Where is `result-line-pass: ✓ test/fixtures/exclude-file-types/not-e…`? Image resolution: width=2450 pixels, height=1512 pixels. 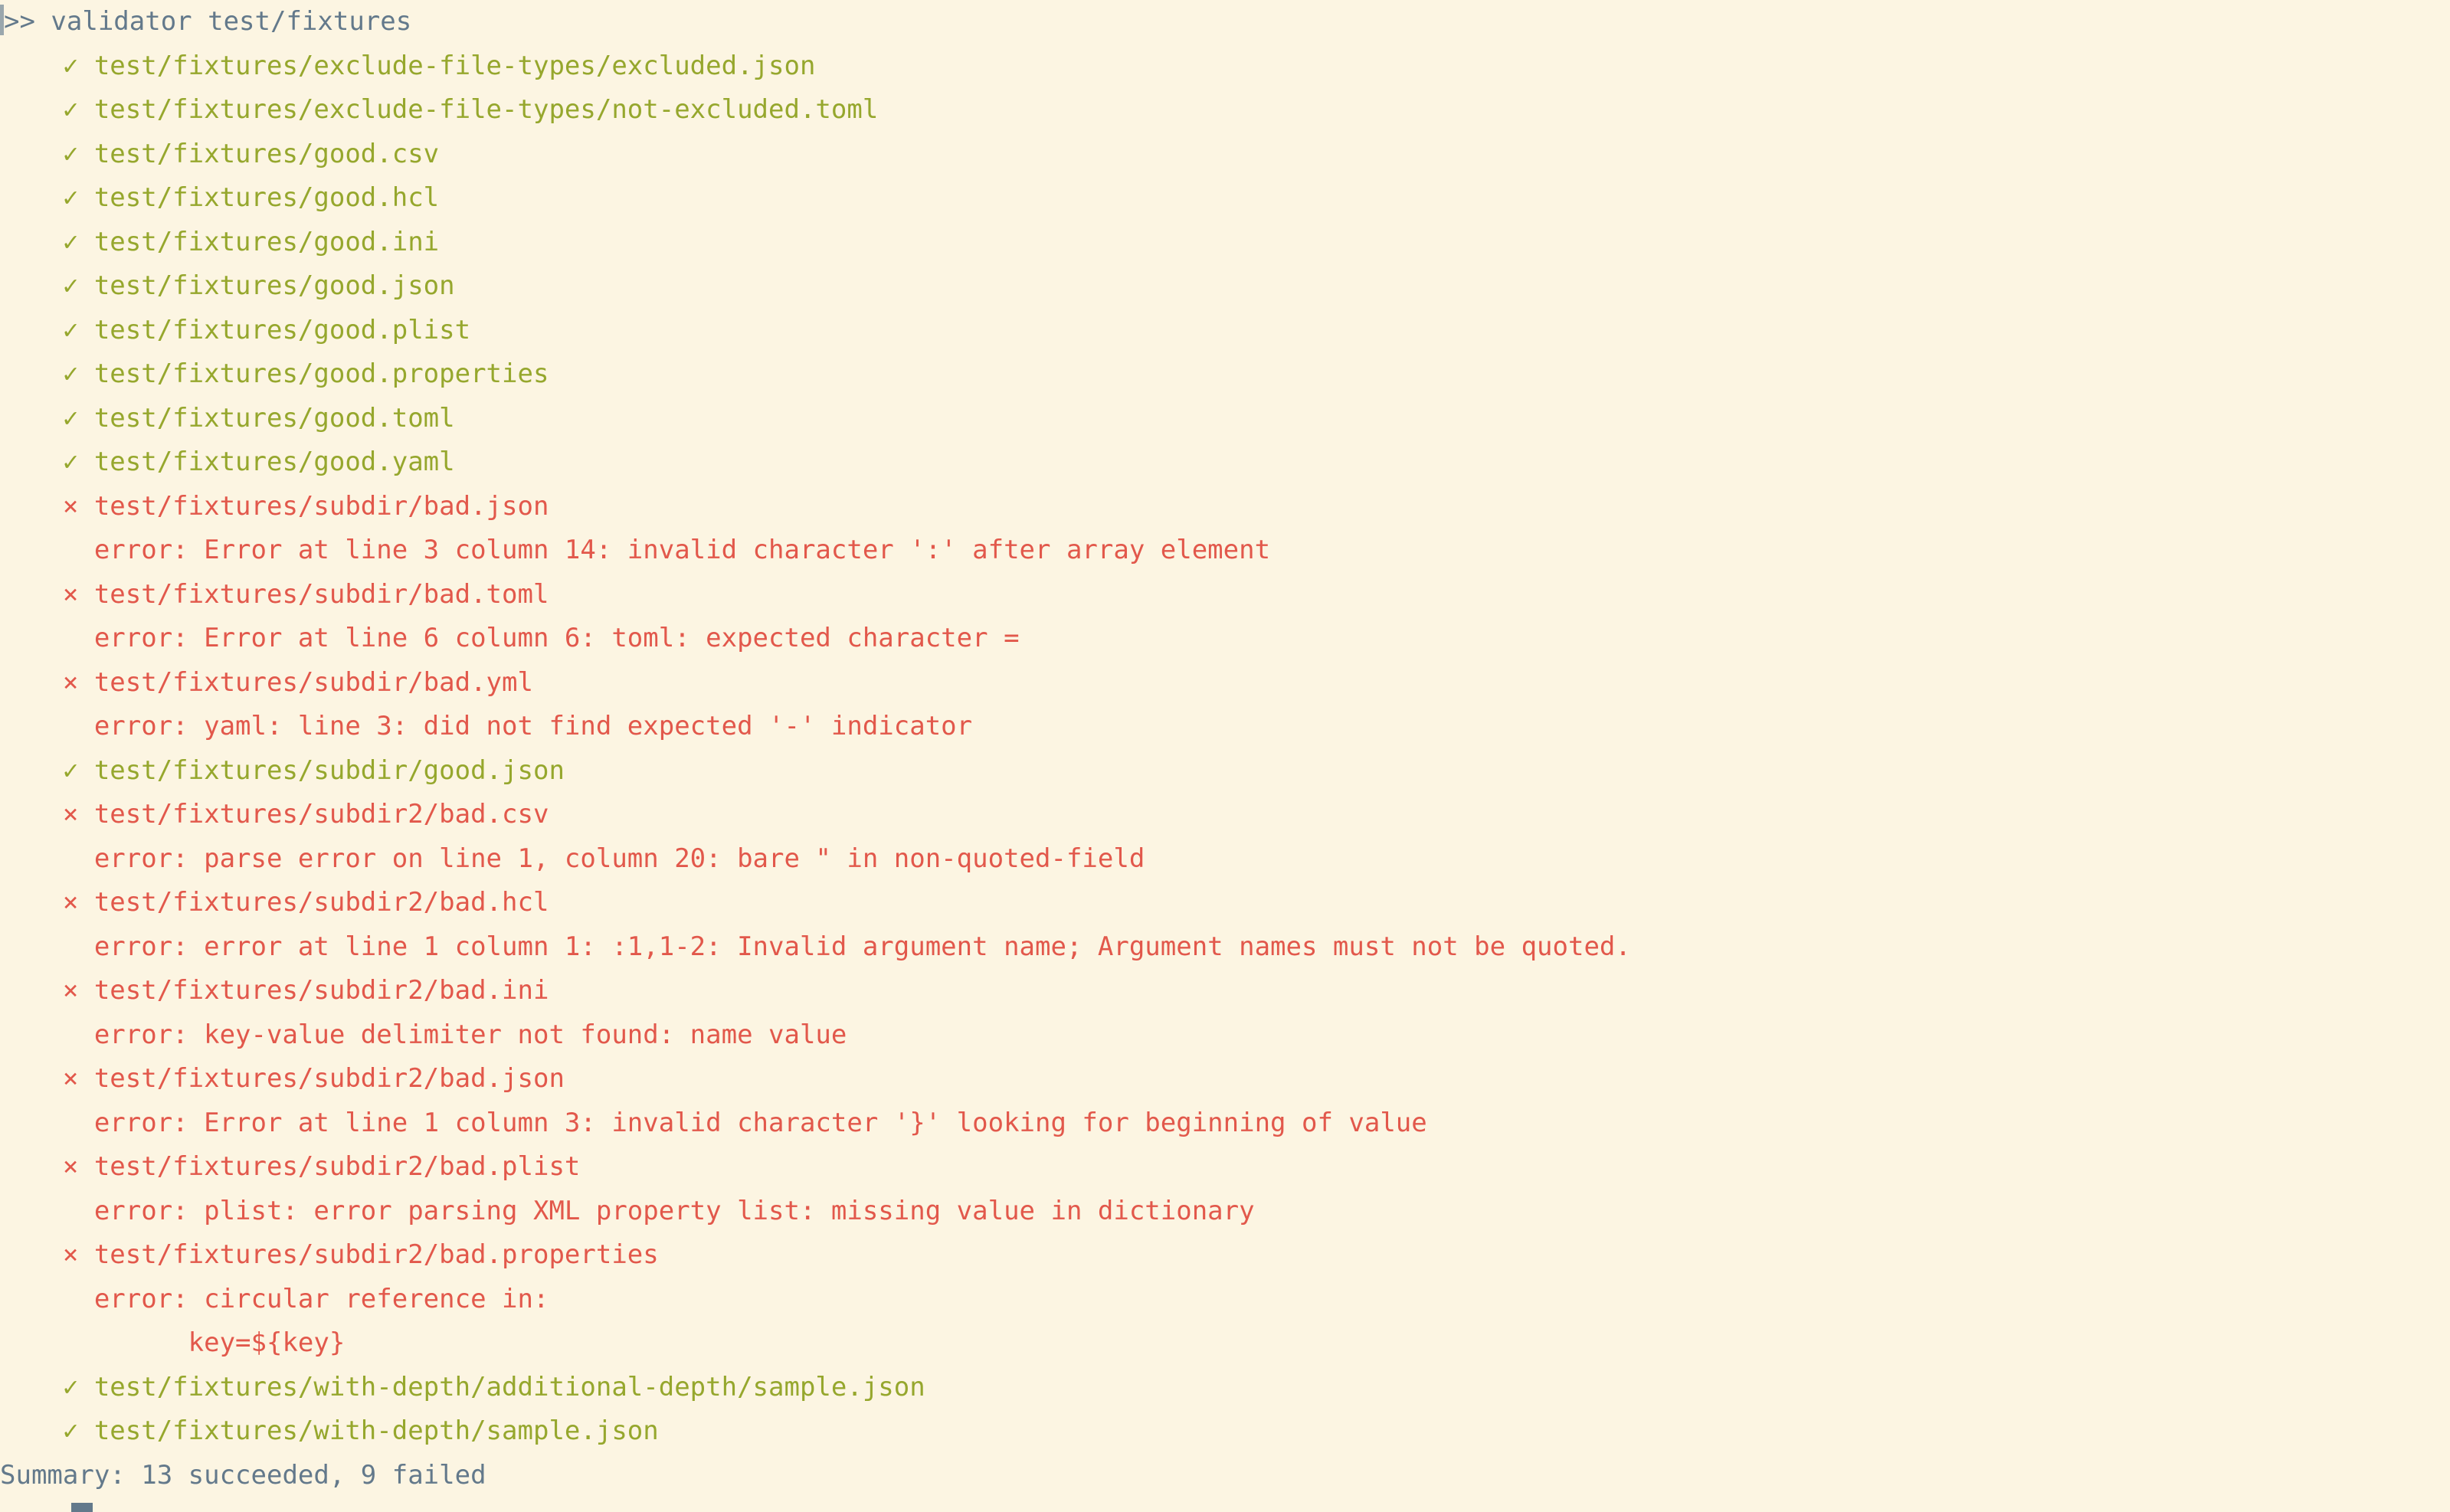 result-line-pass: ✓ test/fixtures/exclude-file-types/not-e… is located at coordinates (439, 109).